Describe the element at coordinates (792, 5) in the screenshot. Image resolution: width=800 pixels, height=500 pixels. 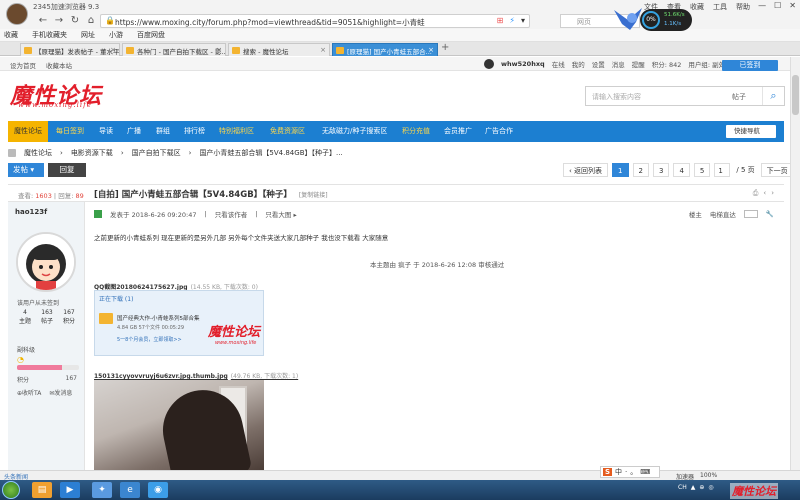
I see `close-icon: ✕` at that location.